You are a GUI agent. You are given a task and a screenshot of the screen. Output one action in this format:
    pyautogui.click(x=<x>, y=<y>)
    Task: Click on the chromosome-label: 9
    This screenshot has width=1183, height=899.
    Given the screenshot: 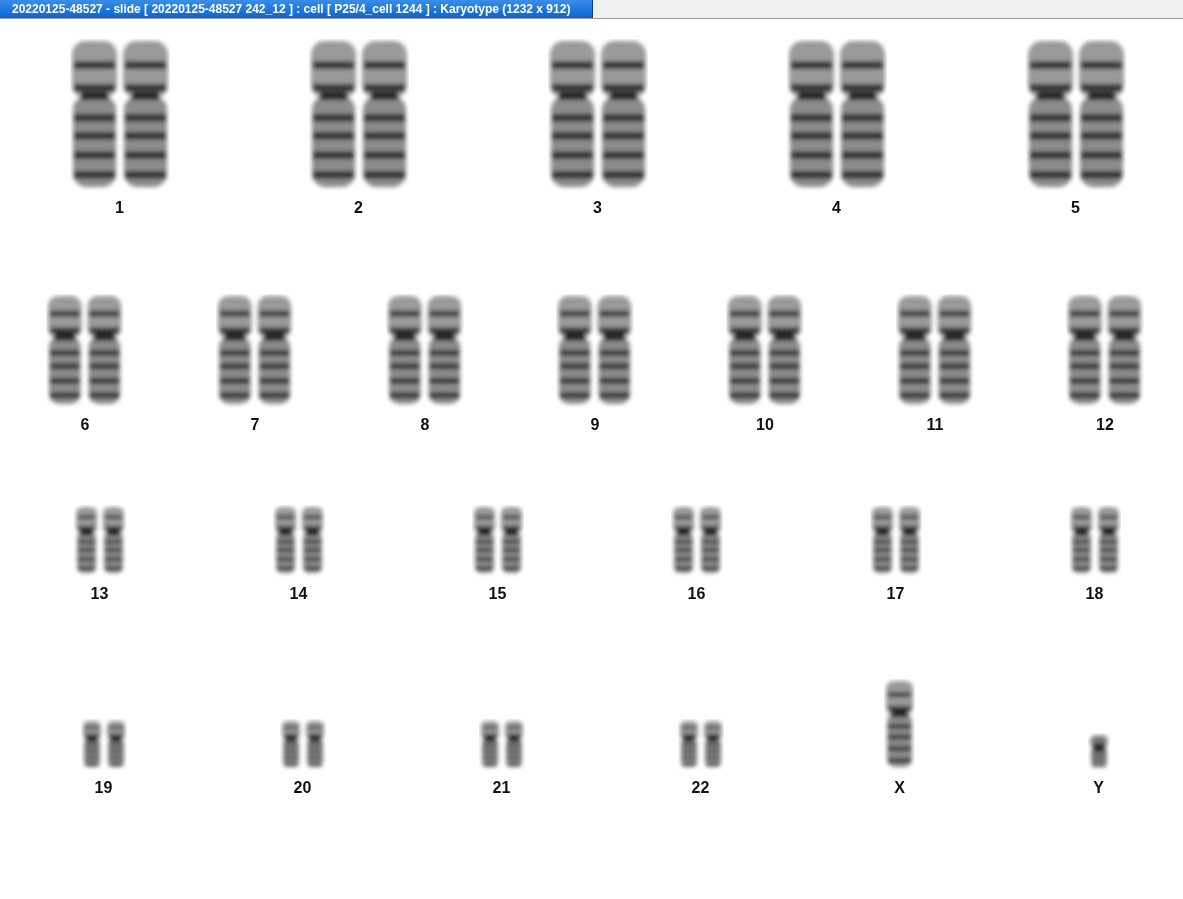 What is the action you would take?
    pyautogui.click(x=595, y=425)
    